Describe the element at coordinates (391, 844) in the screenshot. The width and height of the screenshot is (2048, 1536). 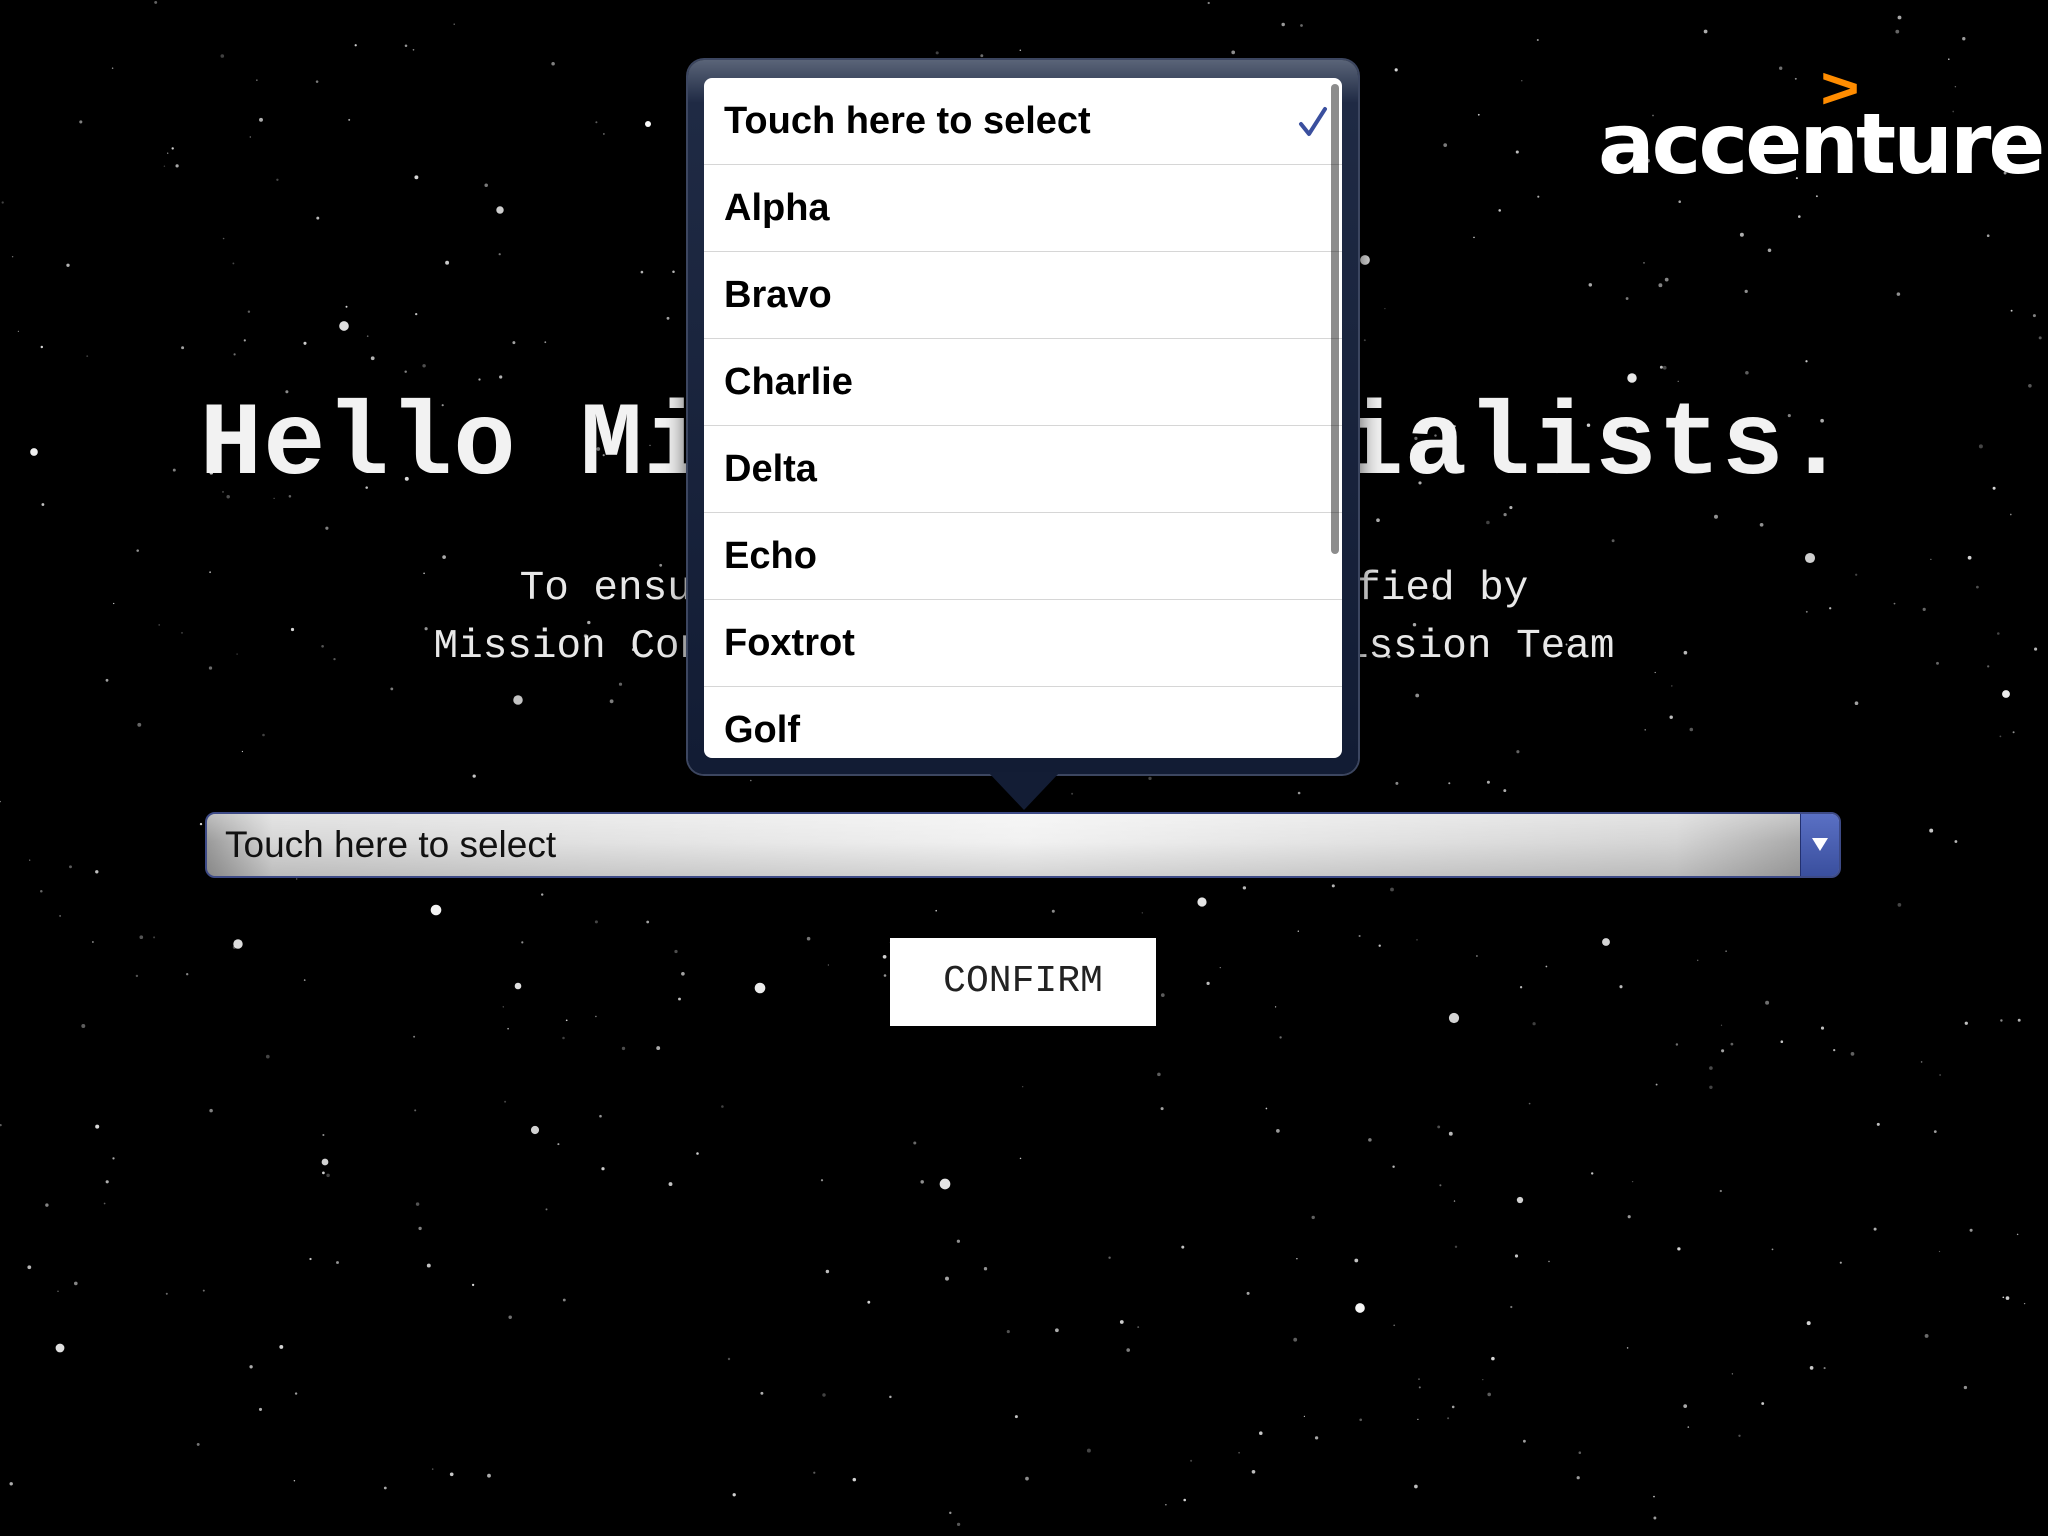
I see `team-select-value: Touch here to select` at that location.